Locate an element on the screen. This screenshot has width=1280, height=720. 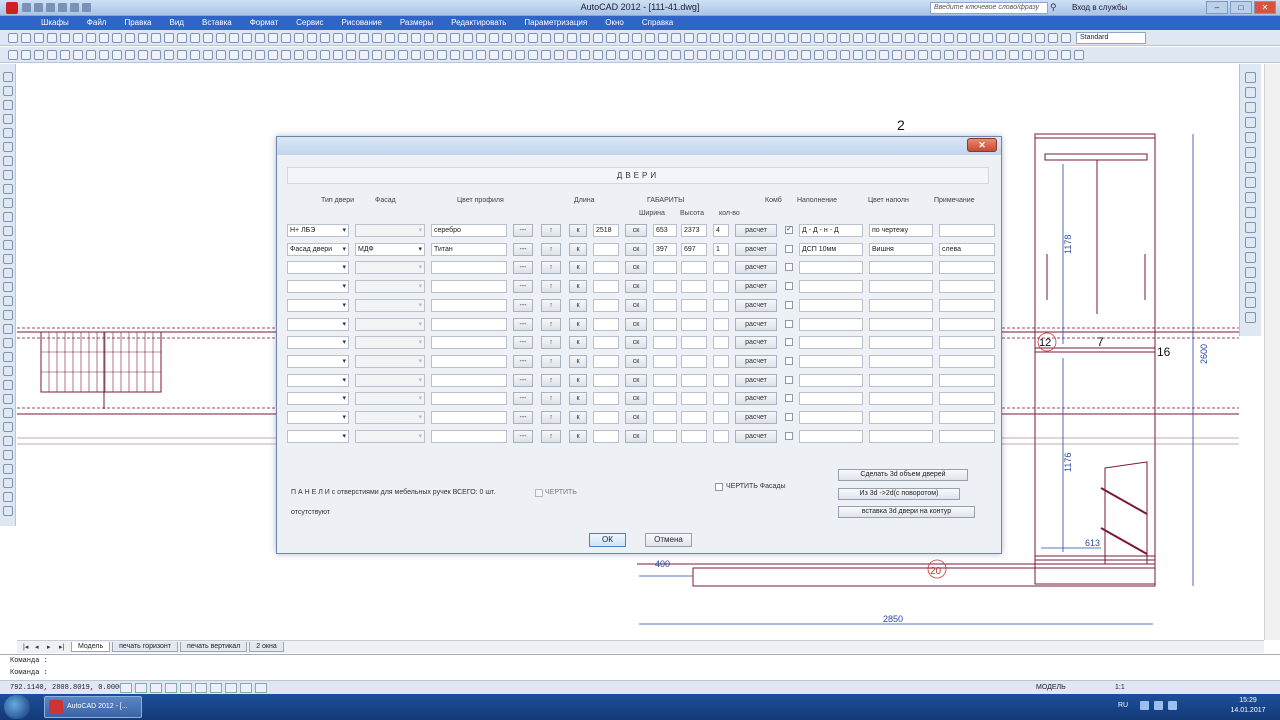
ortho-toggle-icon is located at coordinates (156, 688).